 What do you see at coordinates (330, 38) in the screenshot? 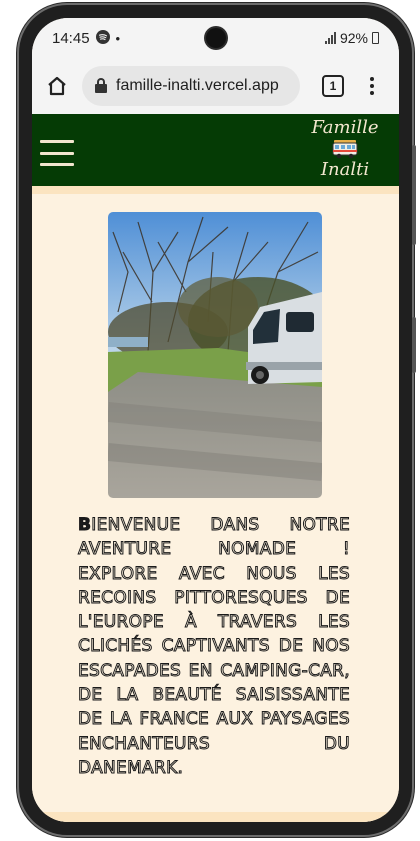
I see `signal-icon` at bounding box center [330, 38].